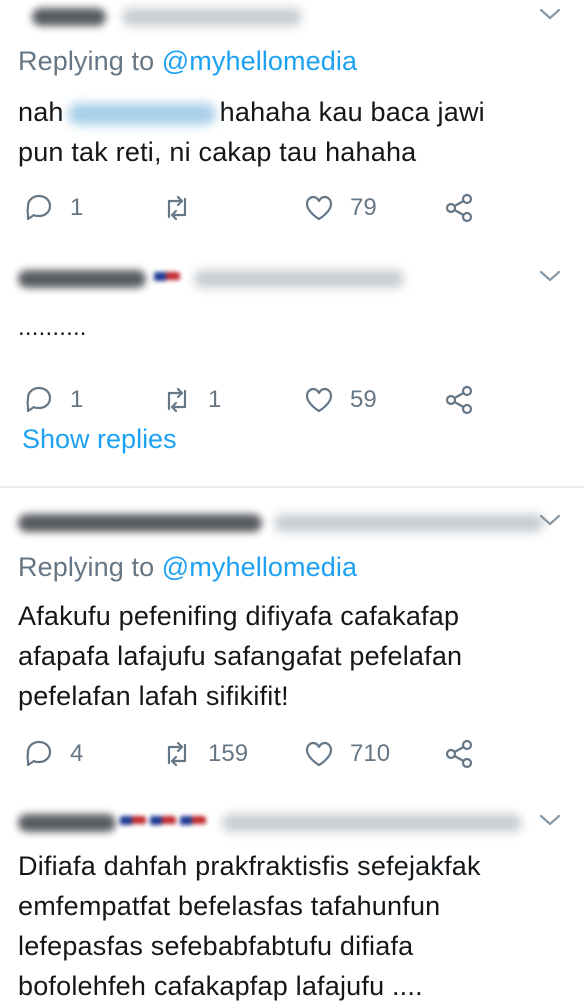 Image resolution: width=584 pixels, height=1003 pixels. I want to click on retweet-button: 1, so click(190, 400).